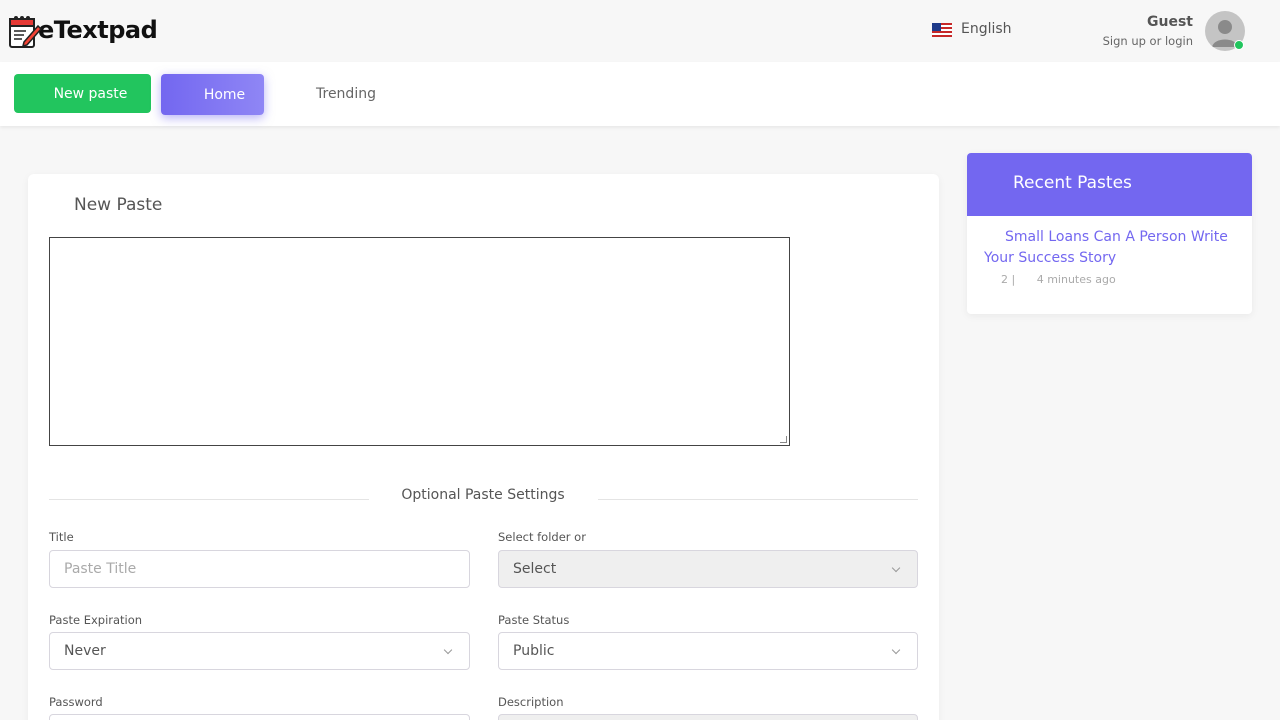 This screenshot has height=720, width=1280. I want to click on online-status-icon, so click(1239, 45).